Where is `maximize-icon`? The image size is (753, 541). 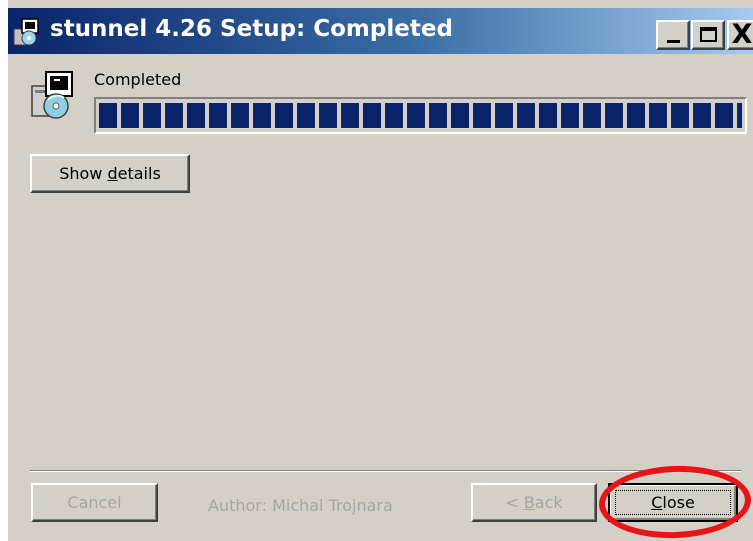
maximize-icon is located at coordinates (708, 34).